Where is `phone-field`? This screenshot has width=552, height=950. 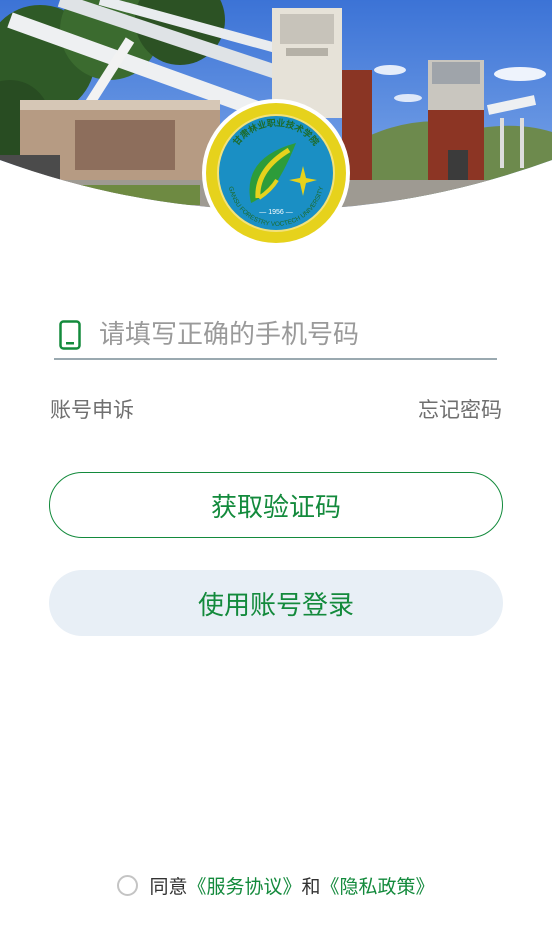 phone-field is located at coordinates (275, 336).